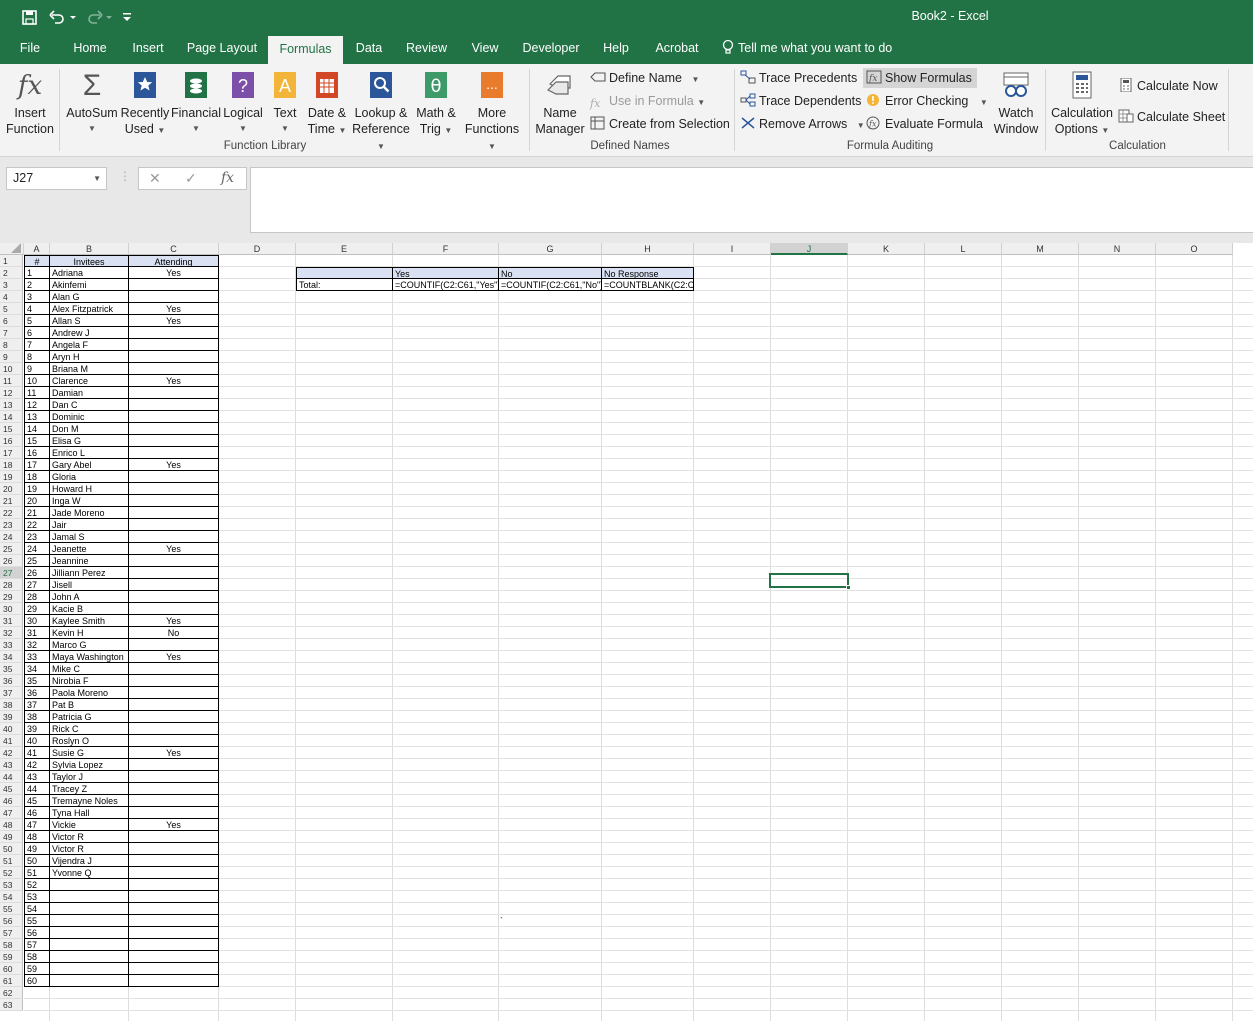 This screenshot has width=1253, height=1021. I want to click on tab-page-layout: Page Layout, so click(222, 49).